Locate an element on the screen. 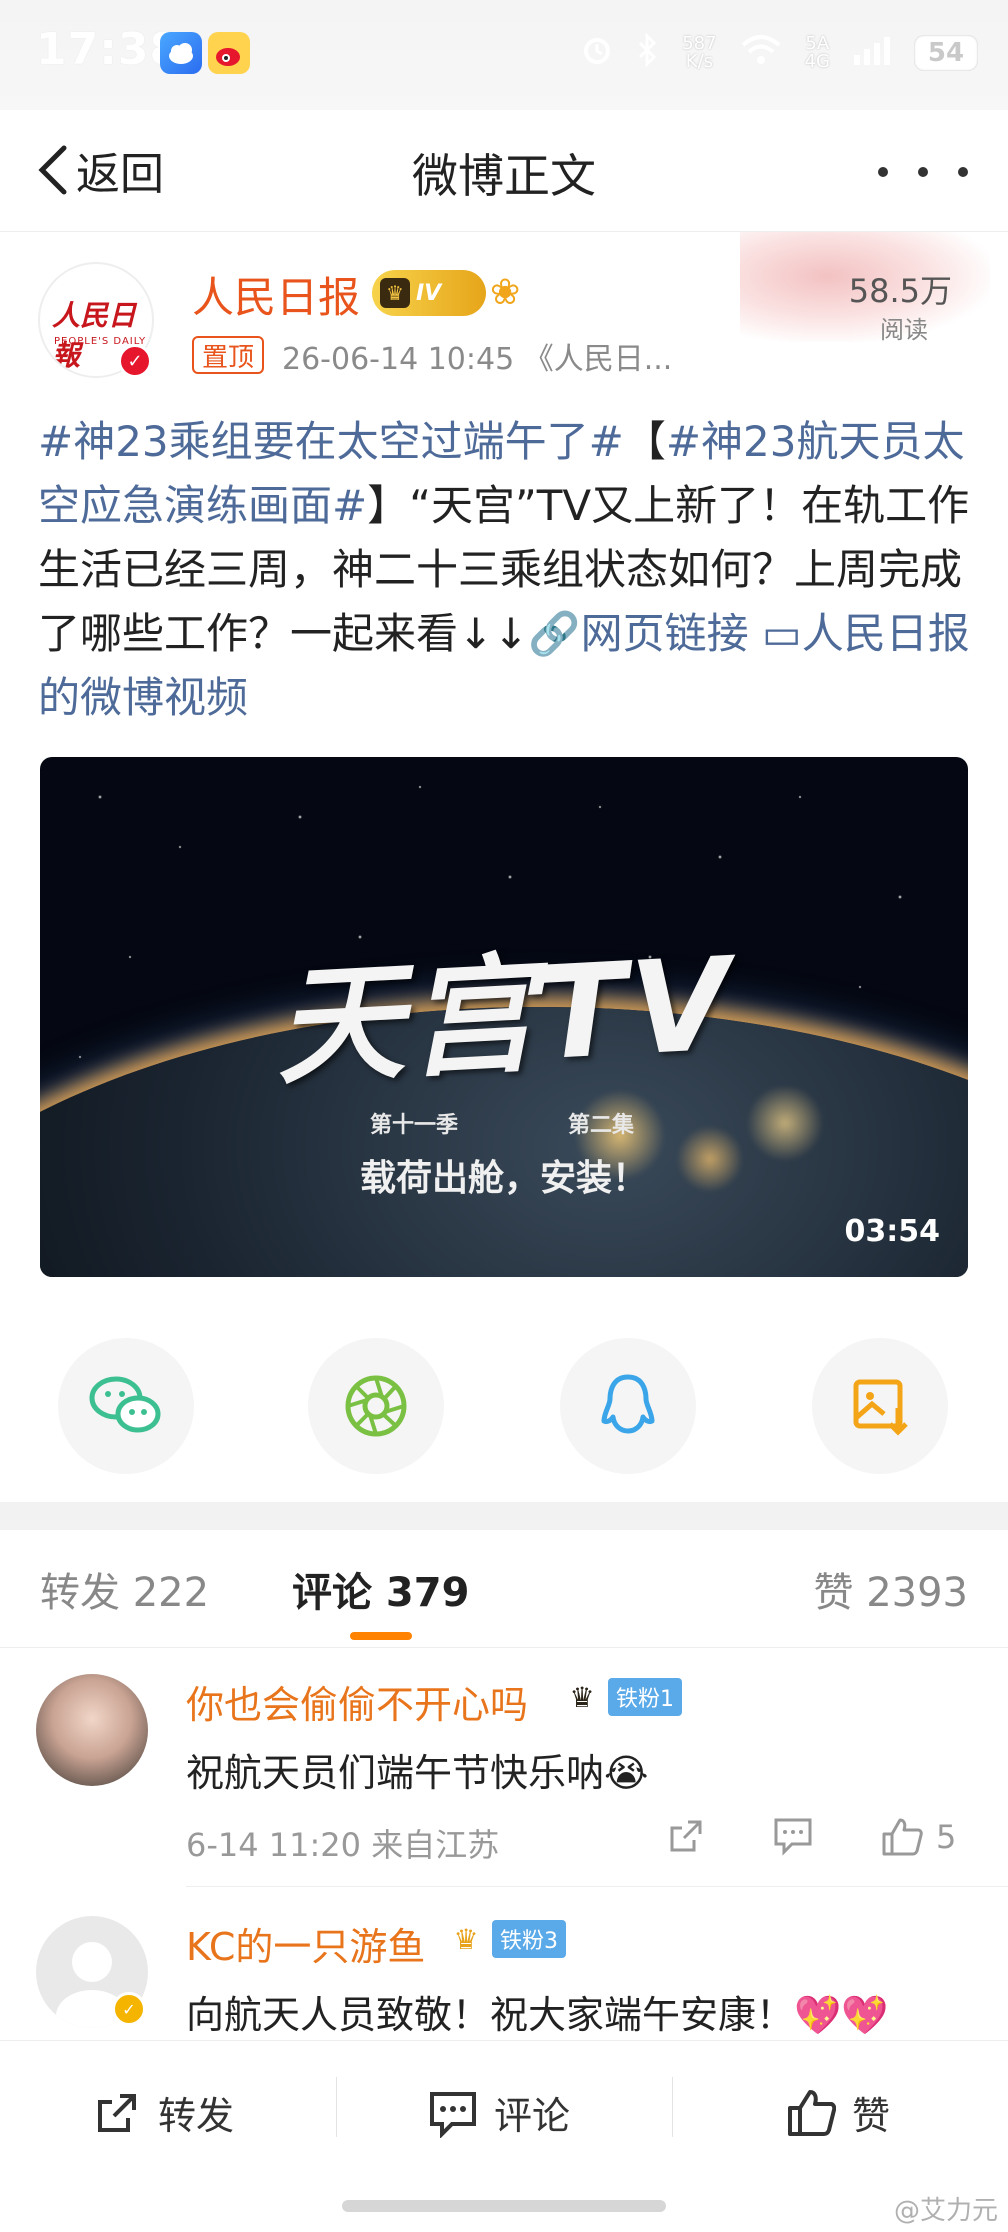 The height and width of the screenshot is (2232, 1008). video-season: 第十一季 is located at coordinates (414, 1125).